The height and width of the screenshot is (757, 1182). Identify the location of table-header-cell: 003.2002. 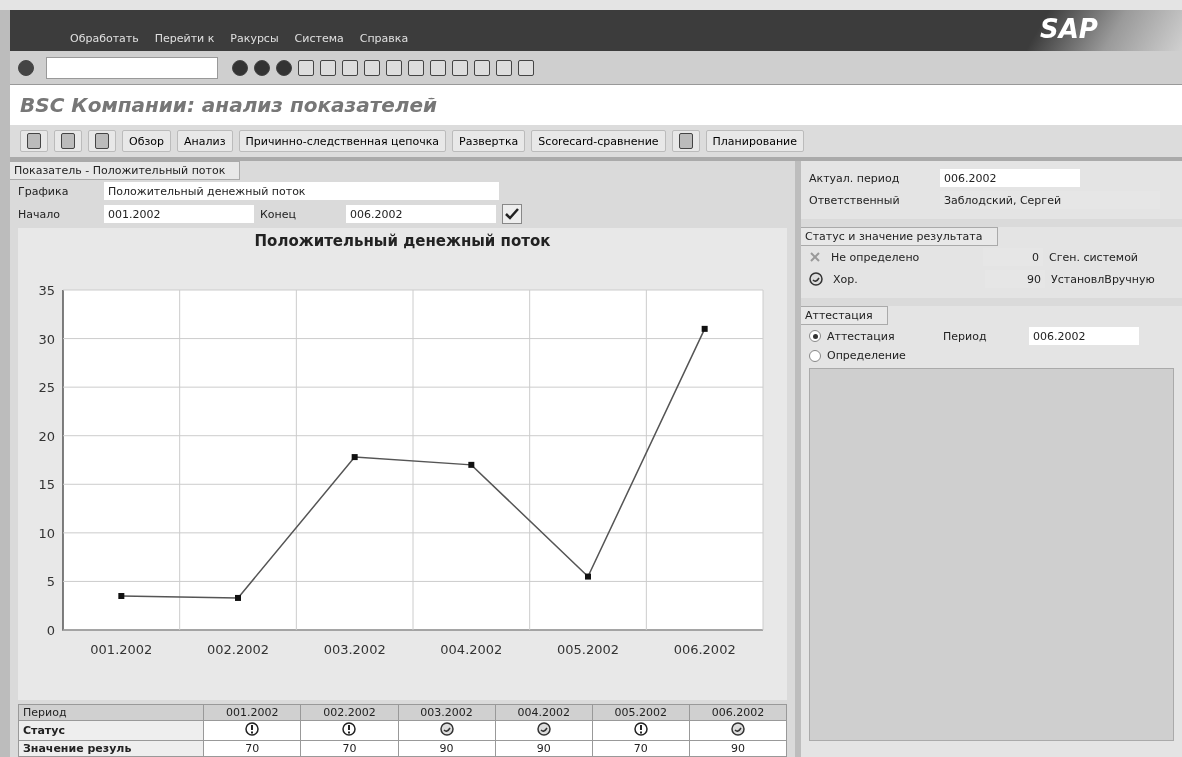
(447, 712).